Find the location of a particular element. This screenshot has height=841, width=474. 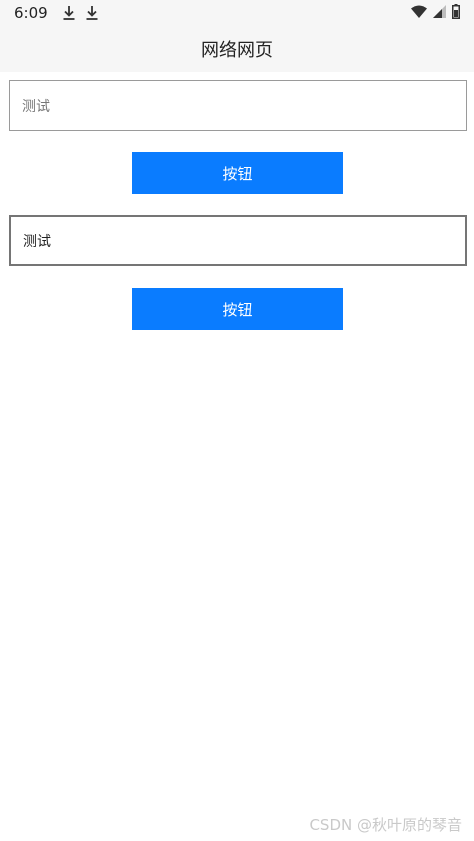

app-bar: 网络网页 is located at coordinates (237, 49).